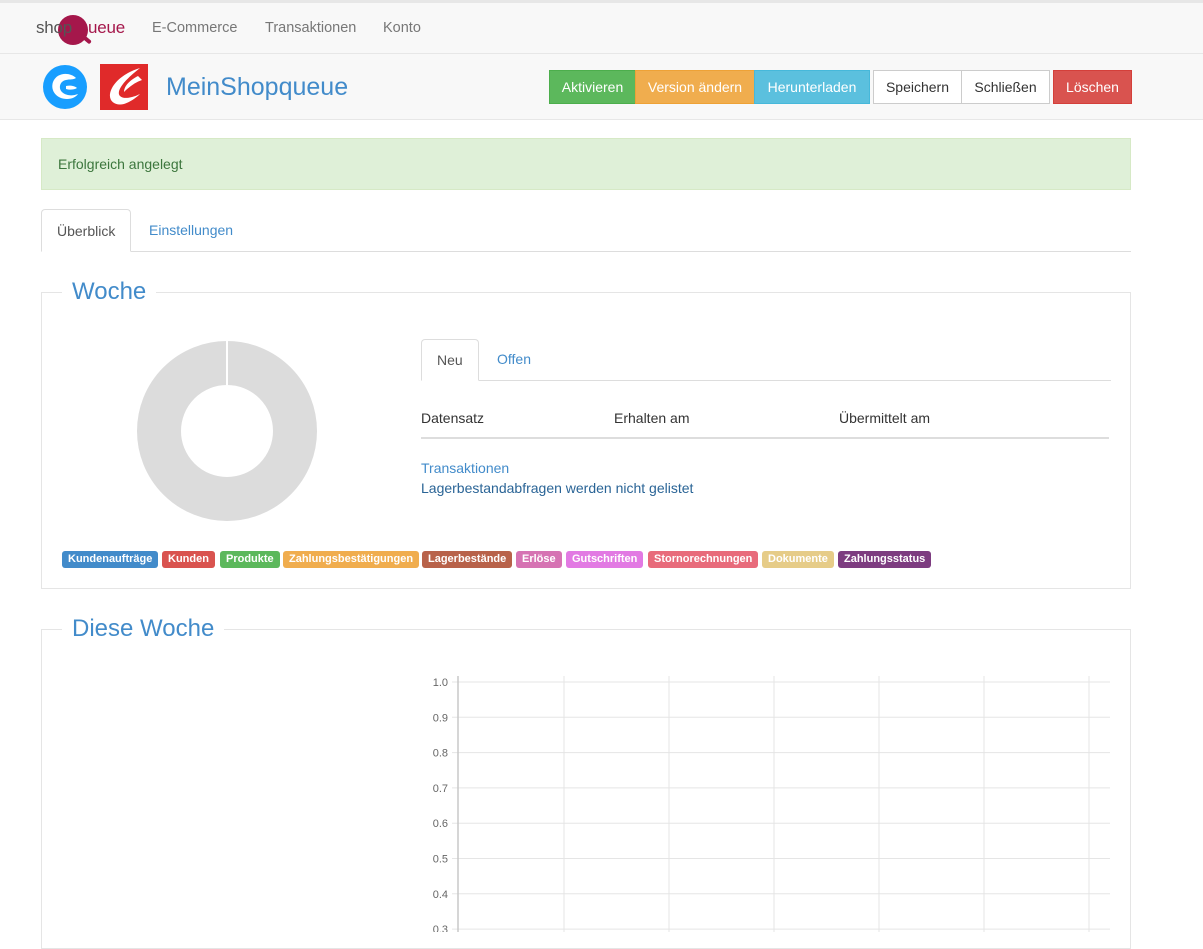 The width and height of the screenshot is (1203, 949). I want to click on close-button: Schließen, so click(1005, 87).